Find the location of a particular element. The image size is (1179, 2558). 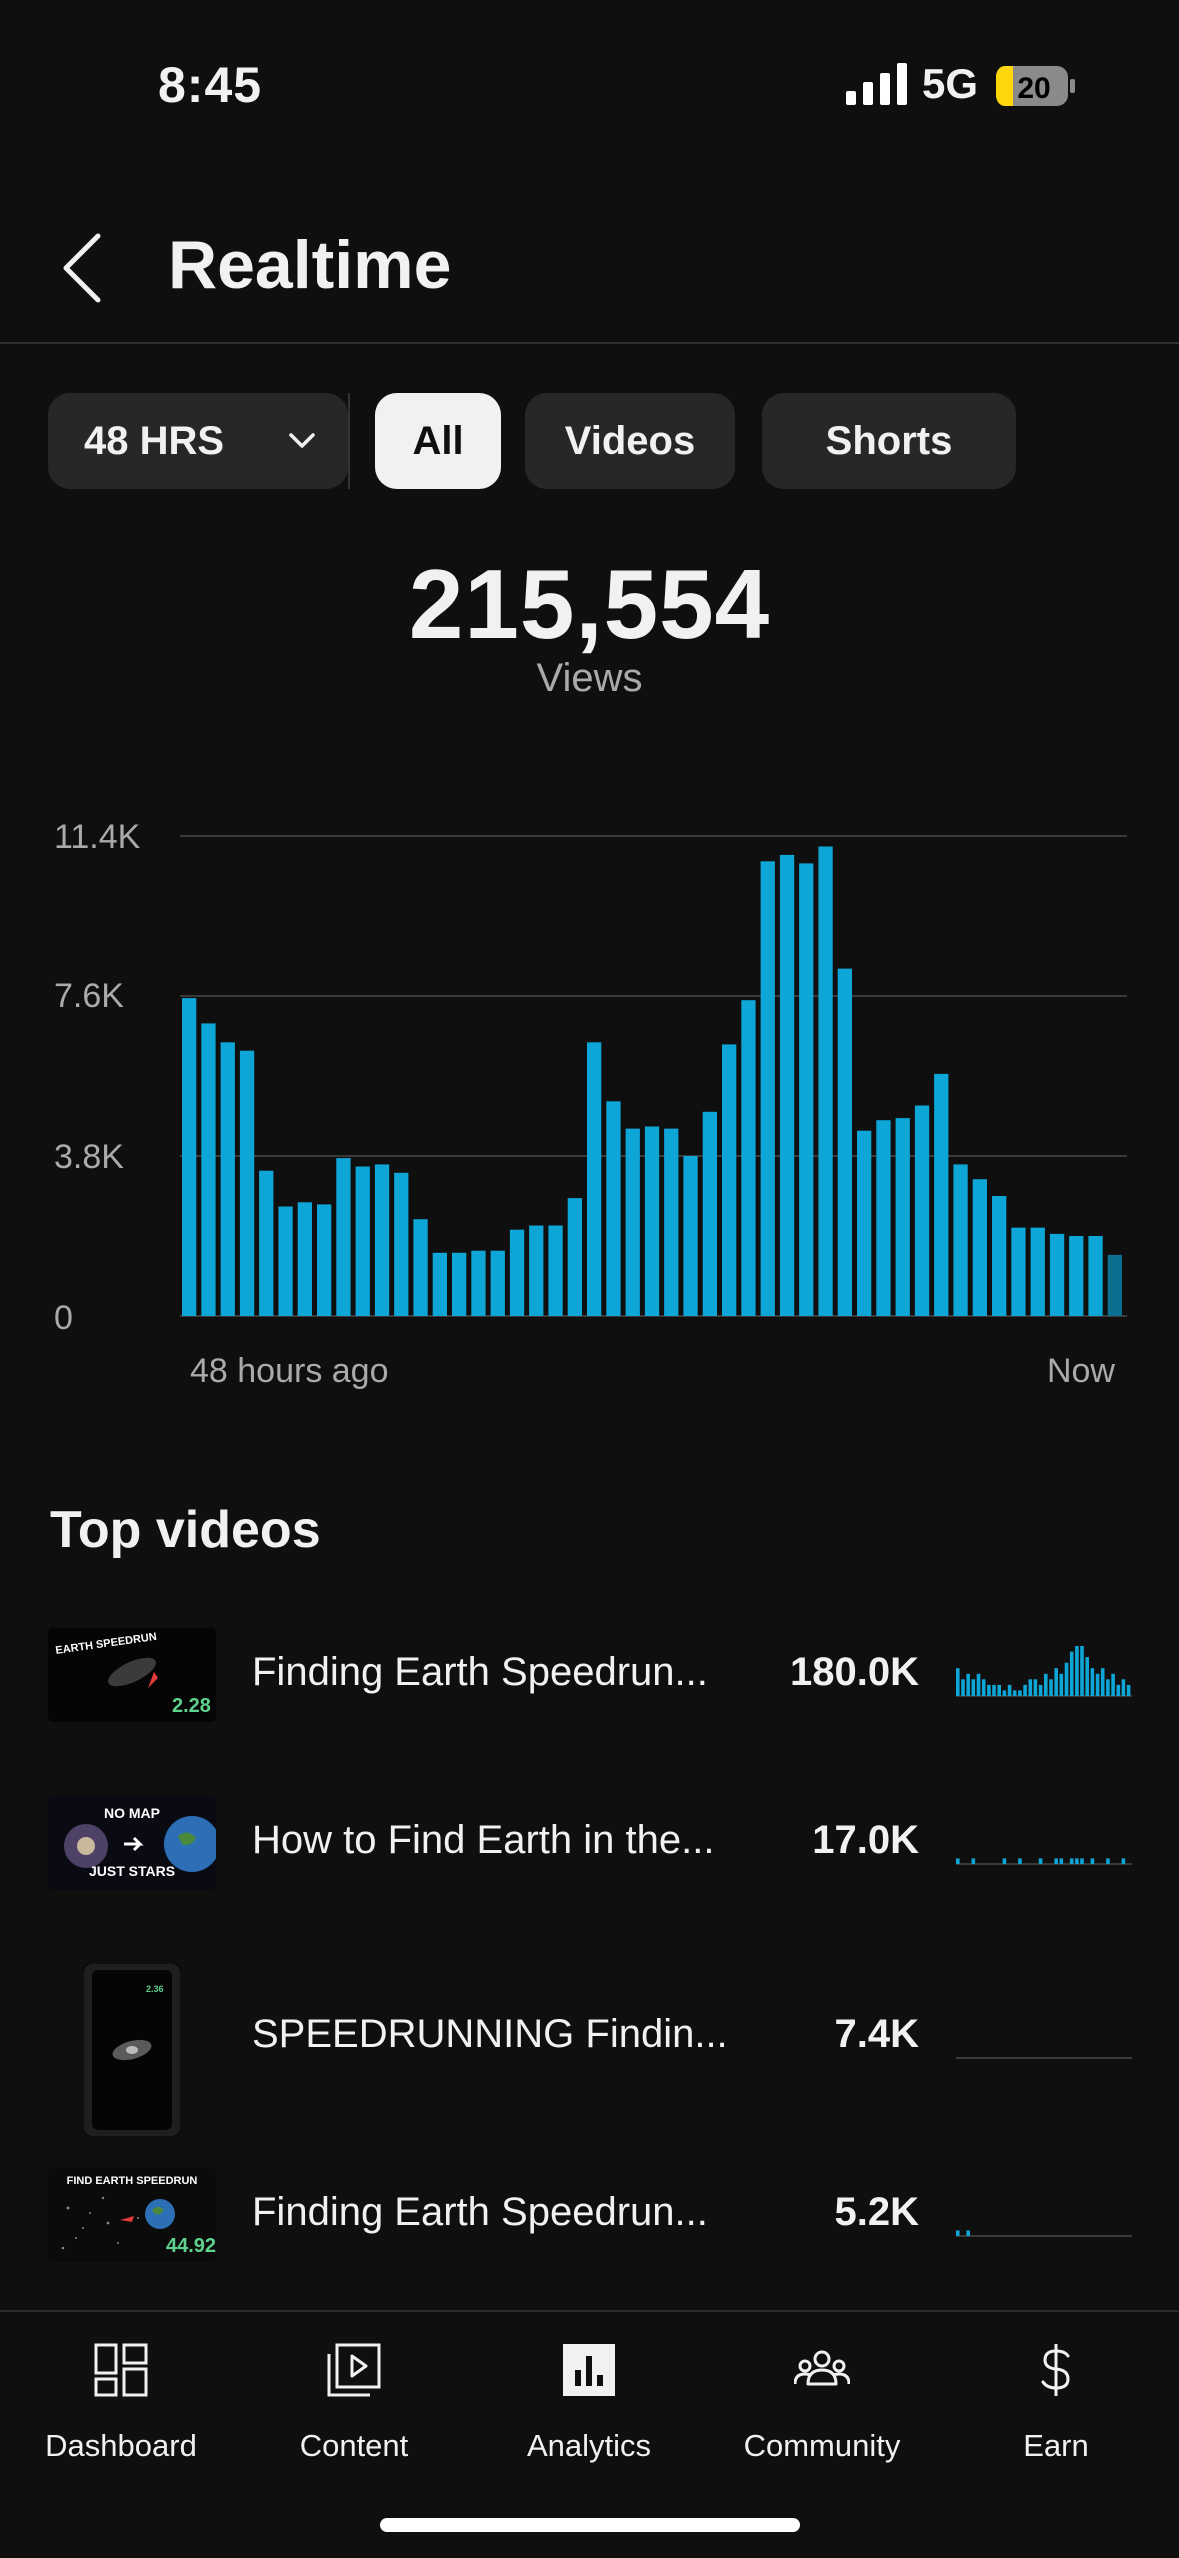

nav-dashboard: Dashboard is located at coordinates (121, 2402).